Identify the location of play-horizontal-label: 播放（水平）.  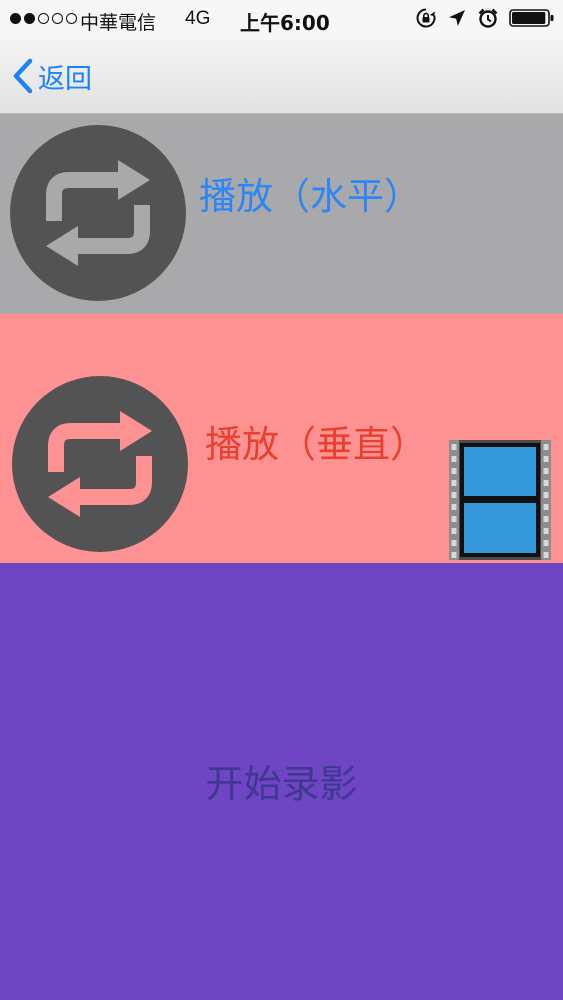
(310, 196).